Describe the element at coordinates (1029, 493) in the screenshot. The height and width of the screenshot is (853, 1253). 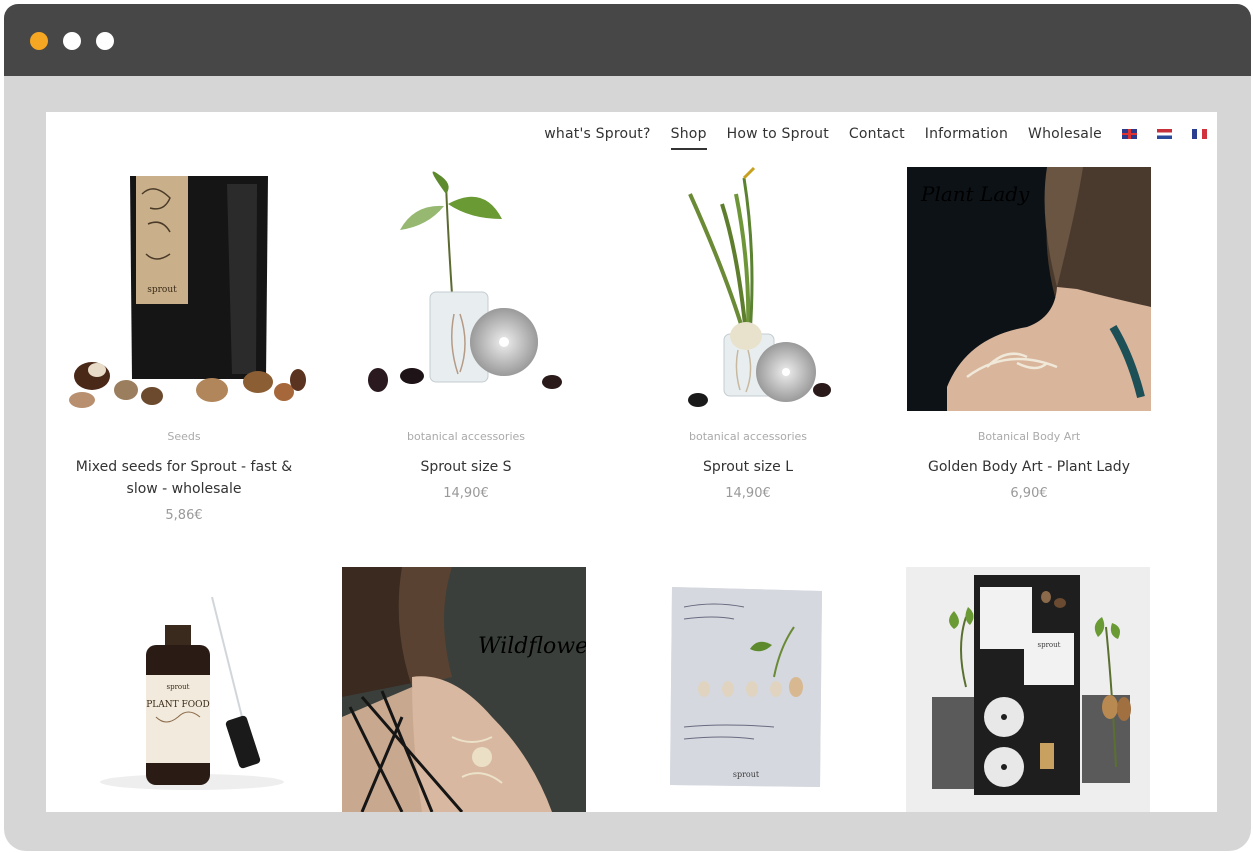
I see `product-price: 6,90€` at that location.